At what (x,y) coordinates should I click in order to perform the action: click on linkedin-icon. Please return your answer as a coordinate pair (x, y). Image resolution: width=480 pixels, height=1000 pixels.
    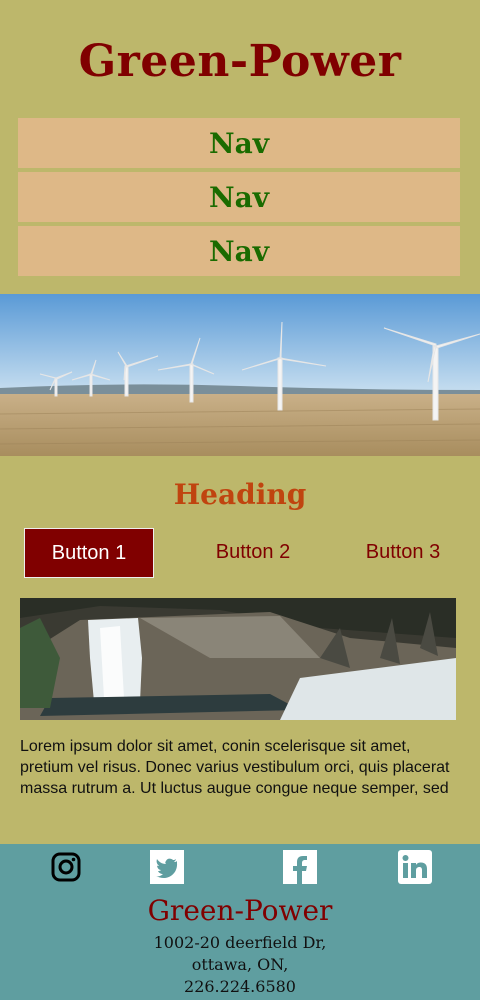
    Looking at the image, I should click on (415, 867).